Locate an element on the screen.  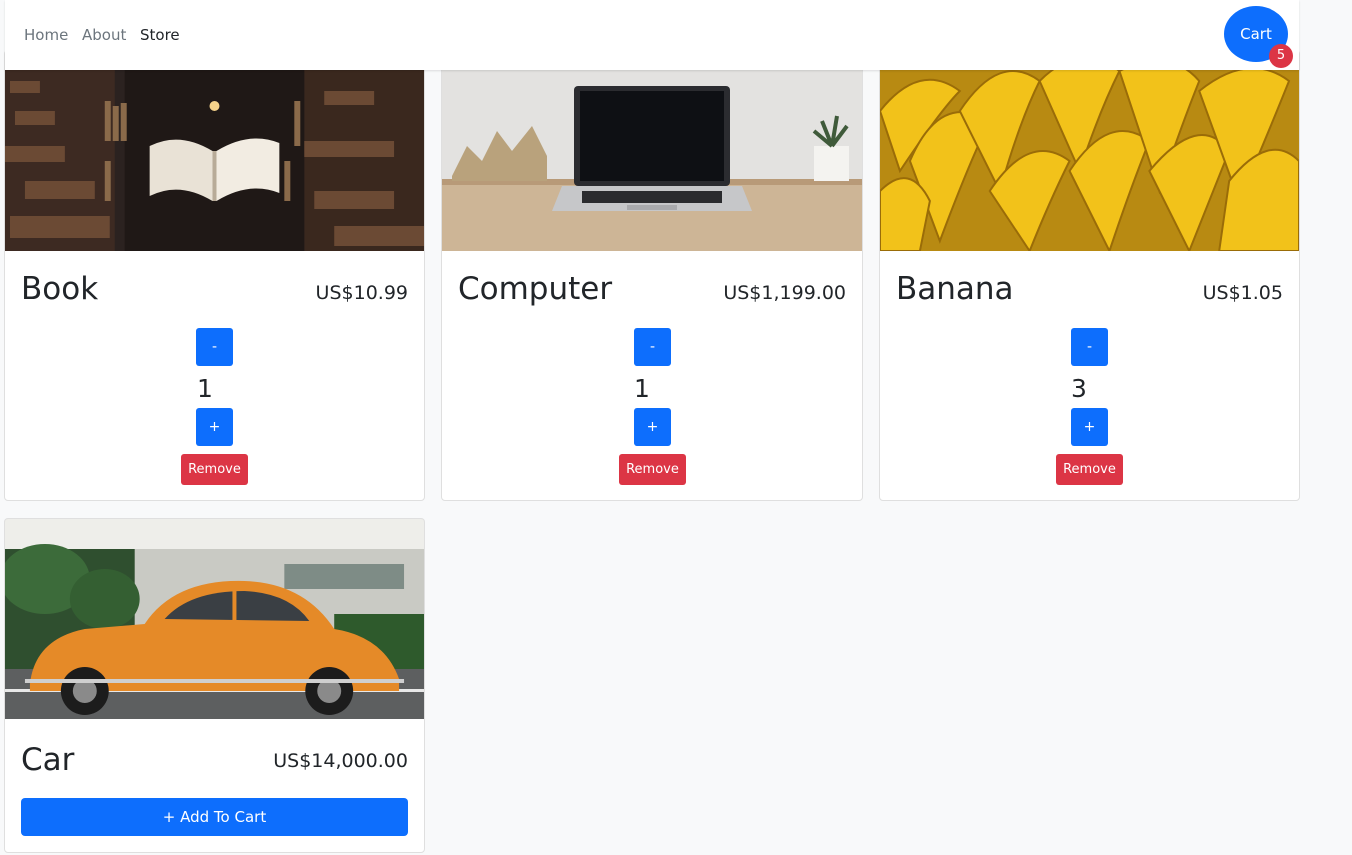
product-price: US$1.05 is located at coordinates (1242, 293).